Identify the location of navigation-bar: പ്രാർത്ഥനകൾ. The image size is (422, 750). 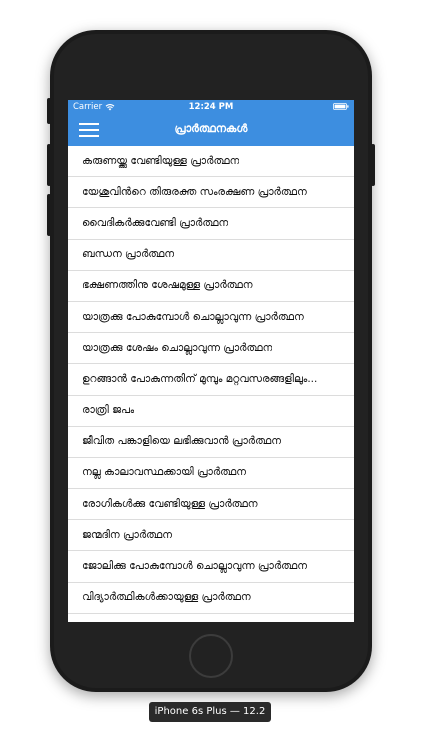
(211, 130).